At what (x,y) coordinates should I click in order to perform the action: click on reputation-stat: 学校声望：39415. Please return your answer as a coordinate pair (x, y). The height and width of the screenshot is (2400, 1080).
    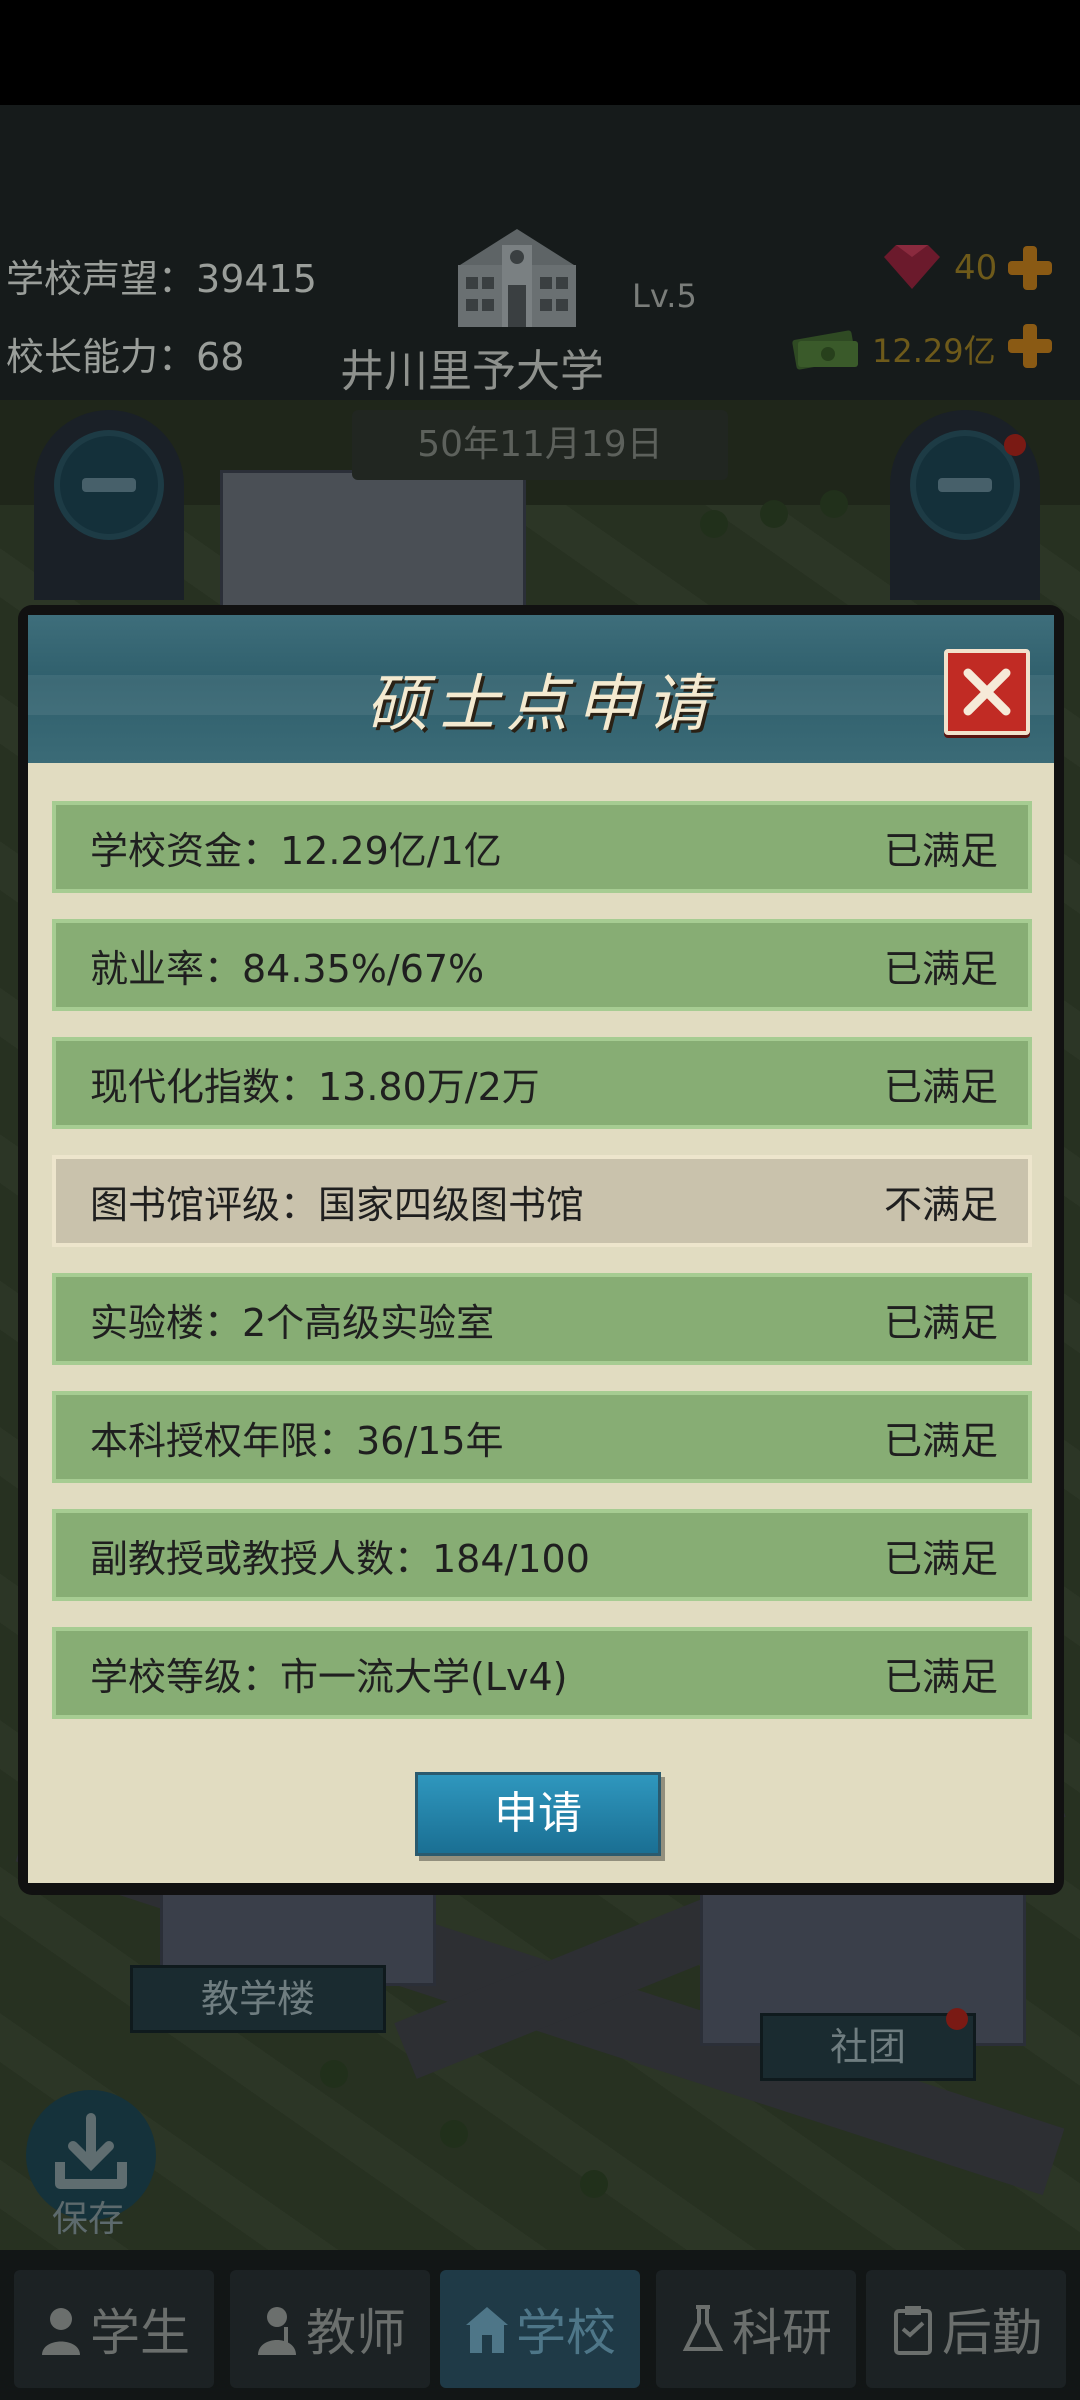
    Looking at the image, I should click on (161, 275).